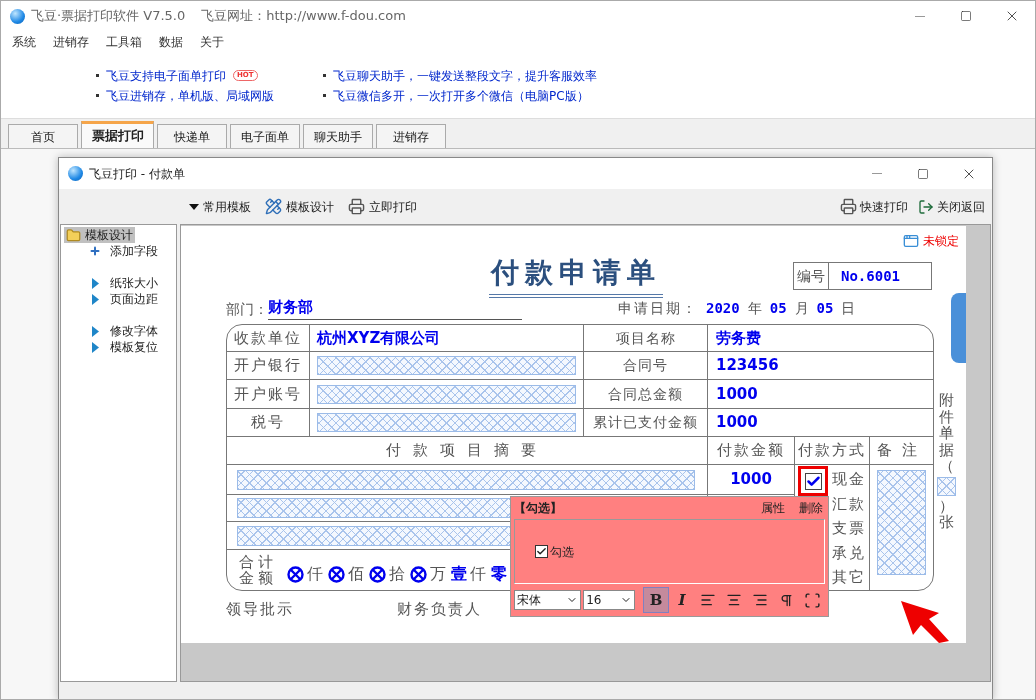  Describe the element at coordinates (212, 42) in the screenshot. I see `menu-item: 关于` at that location.